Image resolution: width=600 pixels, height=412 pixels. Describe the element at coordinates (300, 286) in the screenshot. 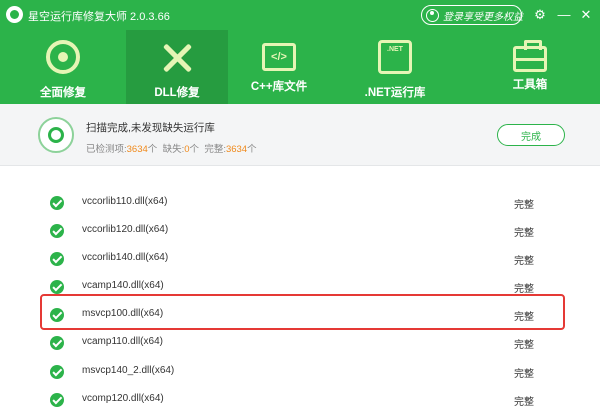

I see `list-item: vcamp140.dll(x64) 完整` at that location.